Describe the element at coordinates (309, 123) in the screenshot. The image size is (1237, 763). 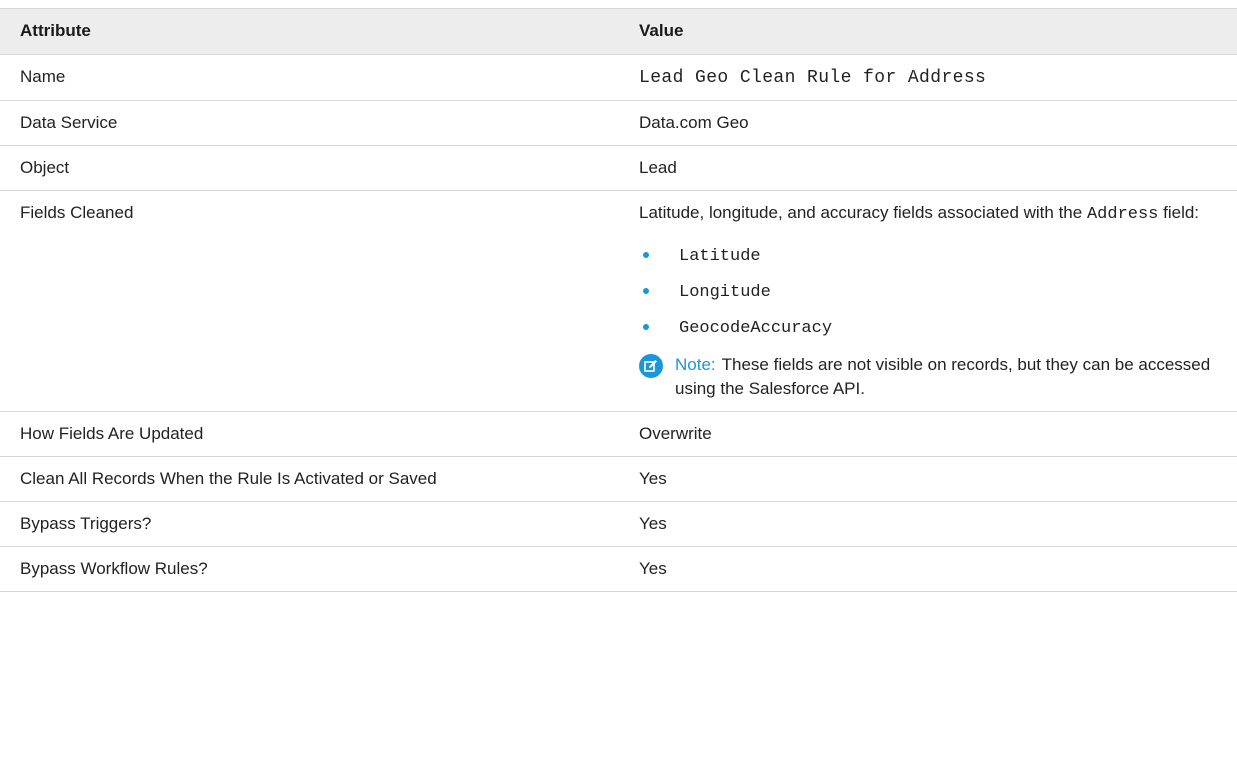
I see `attribute-cell: Data Service` at that location.